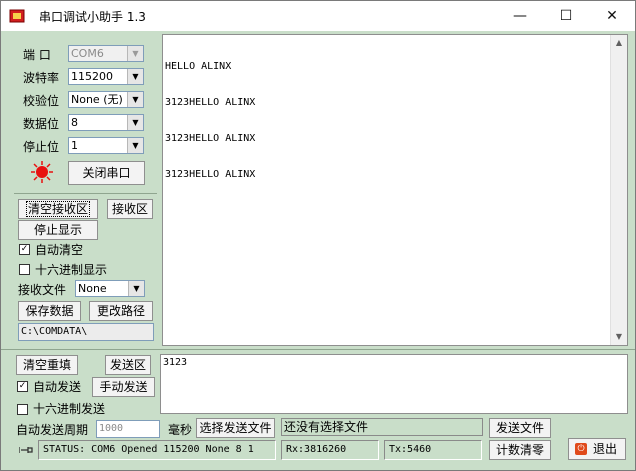 This screenshot has width=636, height=471. Describe the element at coordinates (619, 337) in the screenshot. I see `scroll-down-icon: ▼` at that location.